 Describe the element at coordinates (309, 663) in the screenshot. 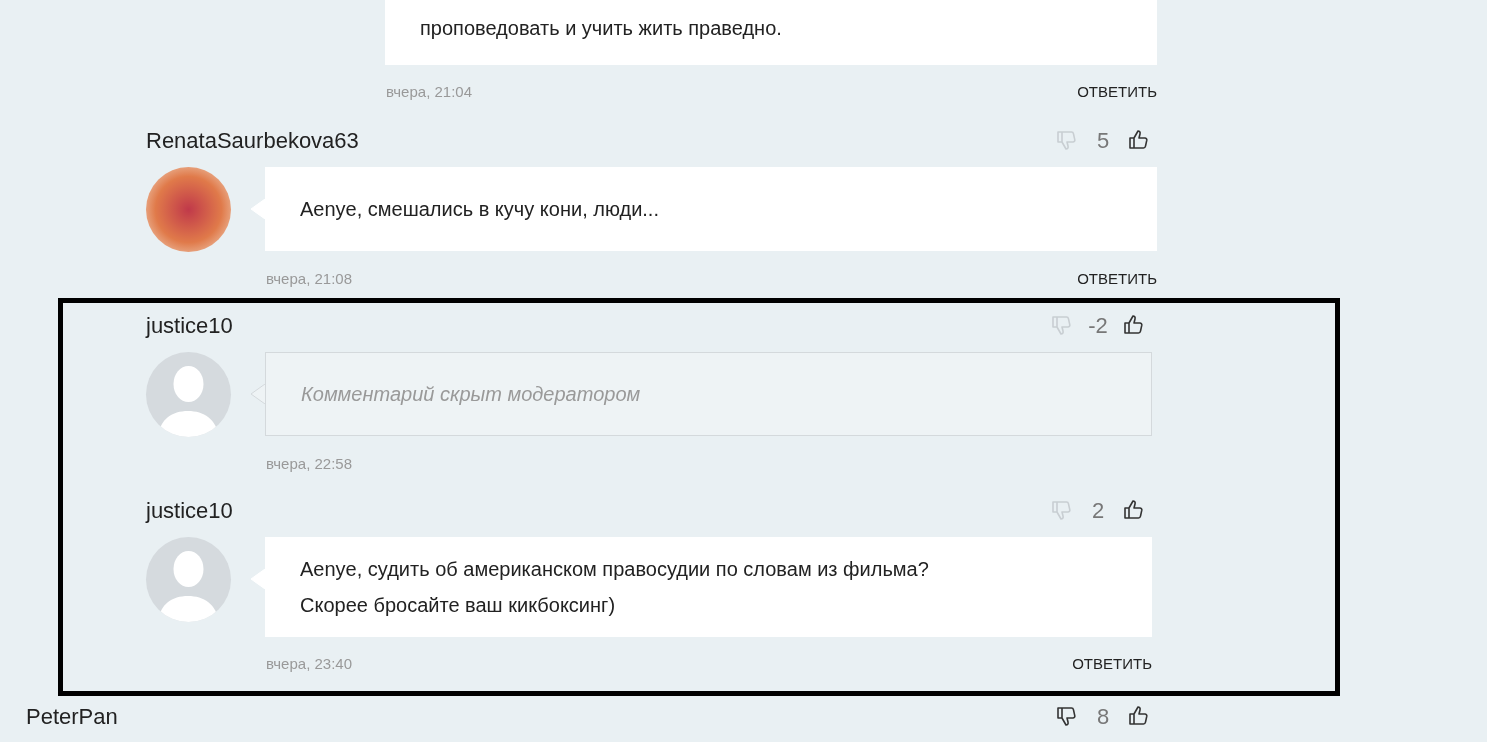

I see `comment-date: вчера, 23:40` at that location.